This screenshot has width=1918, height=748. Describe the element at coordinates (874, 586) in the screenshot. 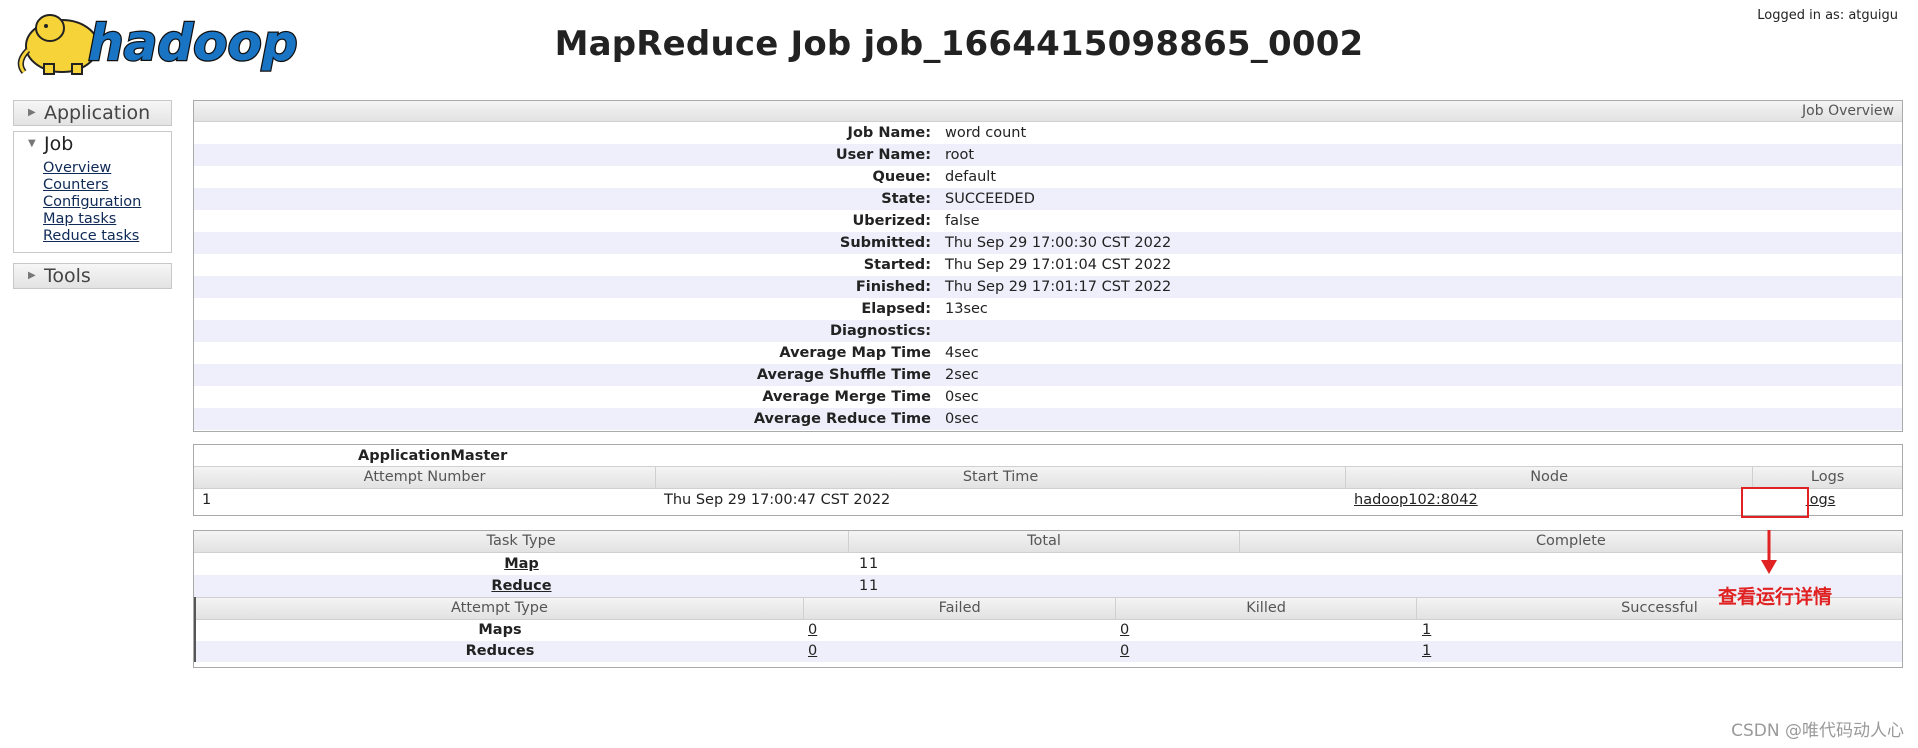

I see `reduce-complete: 1` at that location.